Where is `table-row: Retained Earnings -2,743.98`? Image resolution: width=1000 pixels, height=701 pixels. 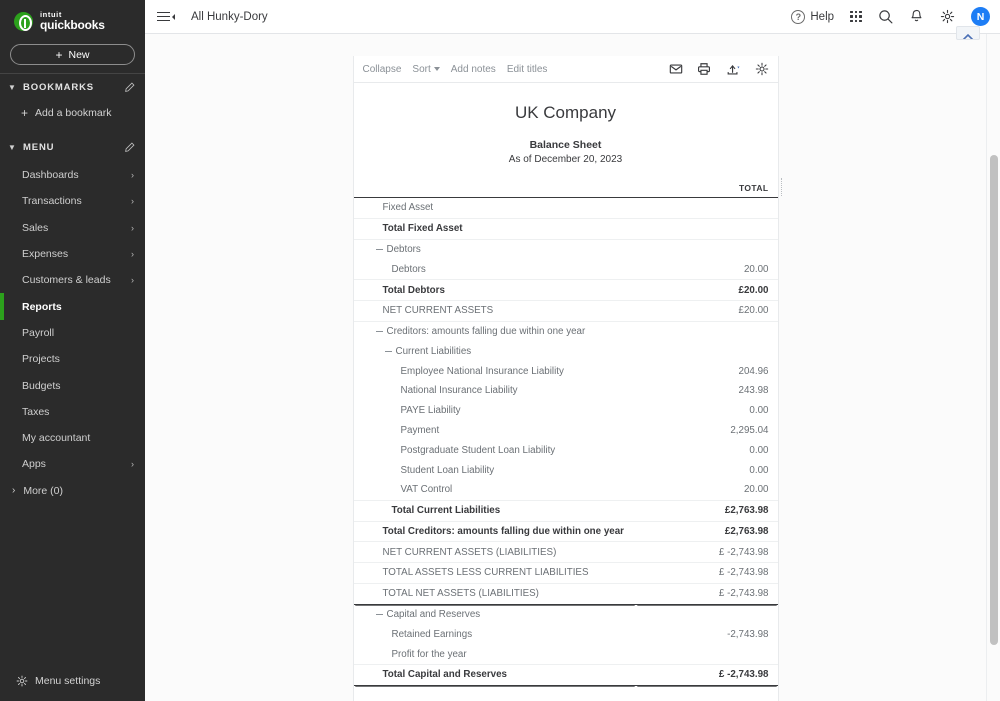
table-row: Retained Earnings -2,743.98 is located at coordinates (566, 634).